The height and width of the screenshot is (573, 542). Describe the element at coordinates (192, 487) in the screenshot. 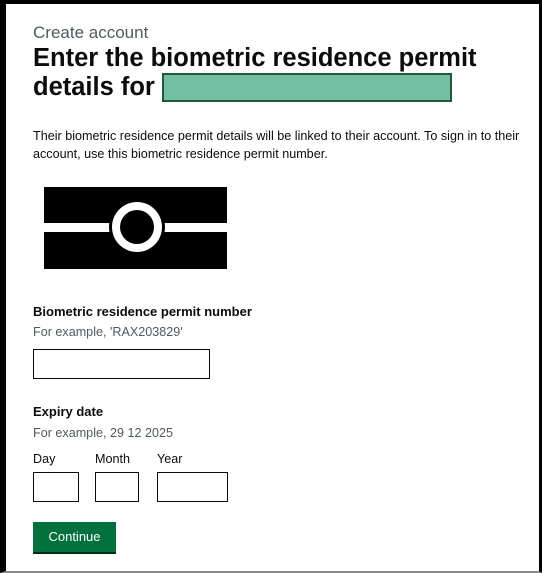

I see `expiry-year-input` at that location.